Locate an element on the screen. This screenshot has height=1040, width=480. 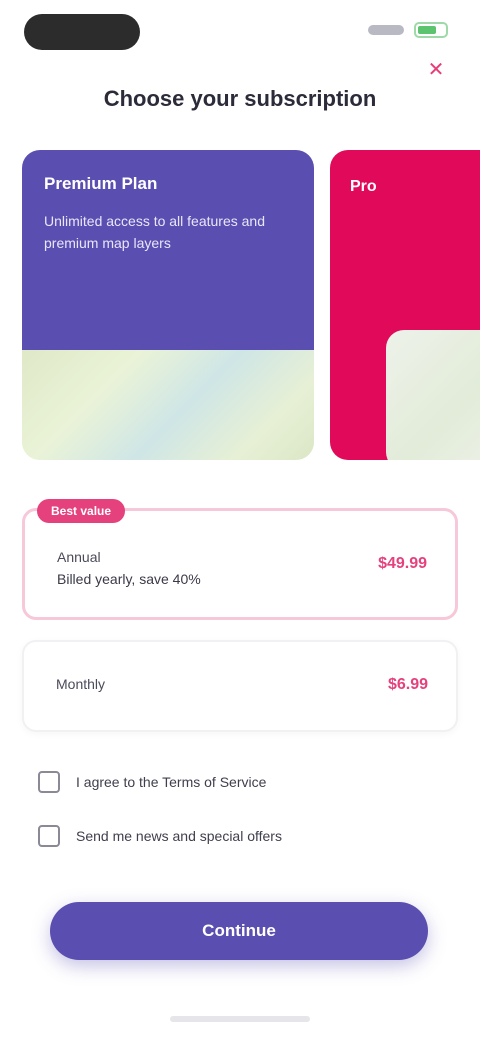
terms-checkbox-row: I agree to the Terms of Service is located at coordinates (243, 782).